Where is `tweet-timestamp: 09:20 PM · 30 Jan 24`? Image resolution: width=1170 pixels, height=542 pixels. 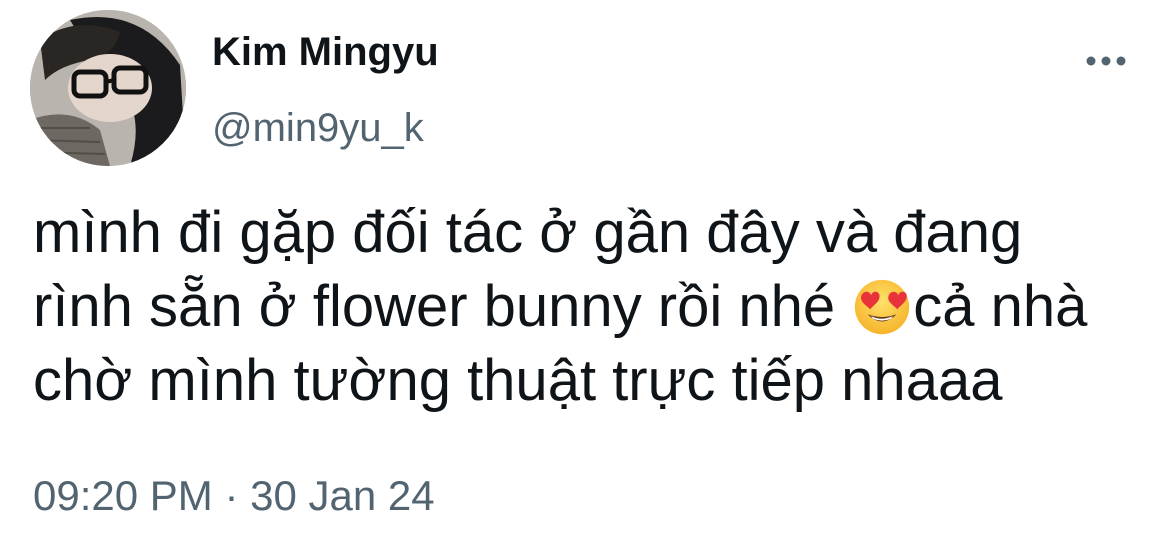
tweet-timestamp: 09:20 PM · 30 Jan 24 is located at coordinates (234, 496).